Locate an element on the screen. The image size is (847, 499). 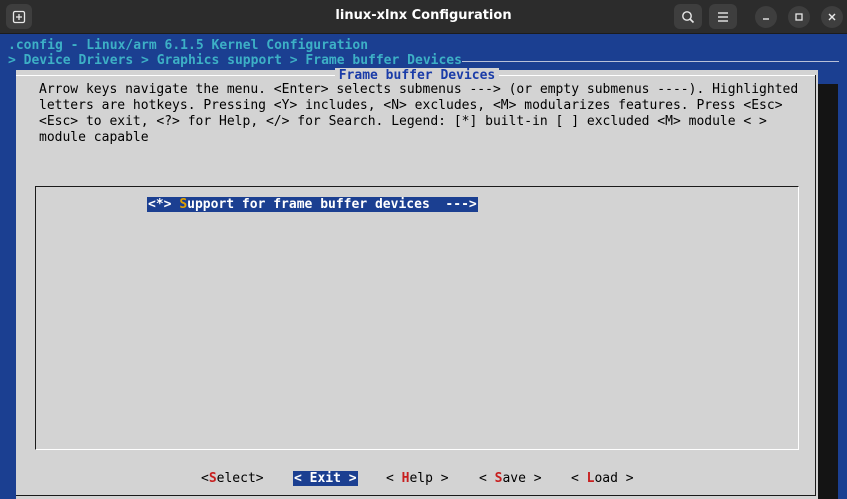
load-button: < Load > is located at coordinates (602, 478).